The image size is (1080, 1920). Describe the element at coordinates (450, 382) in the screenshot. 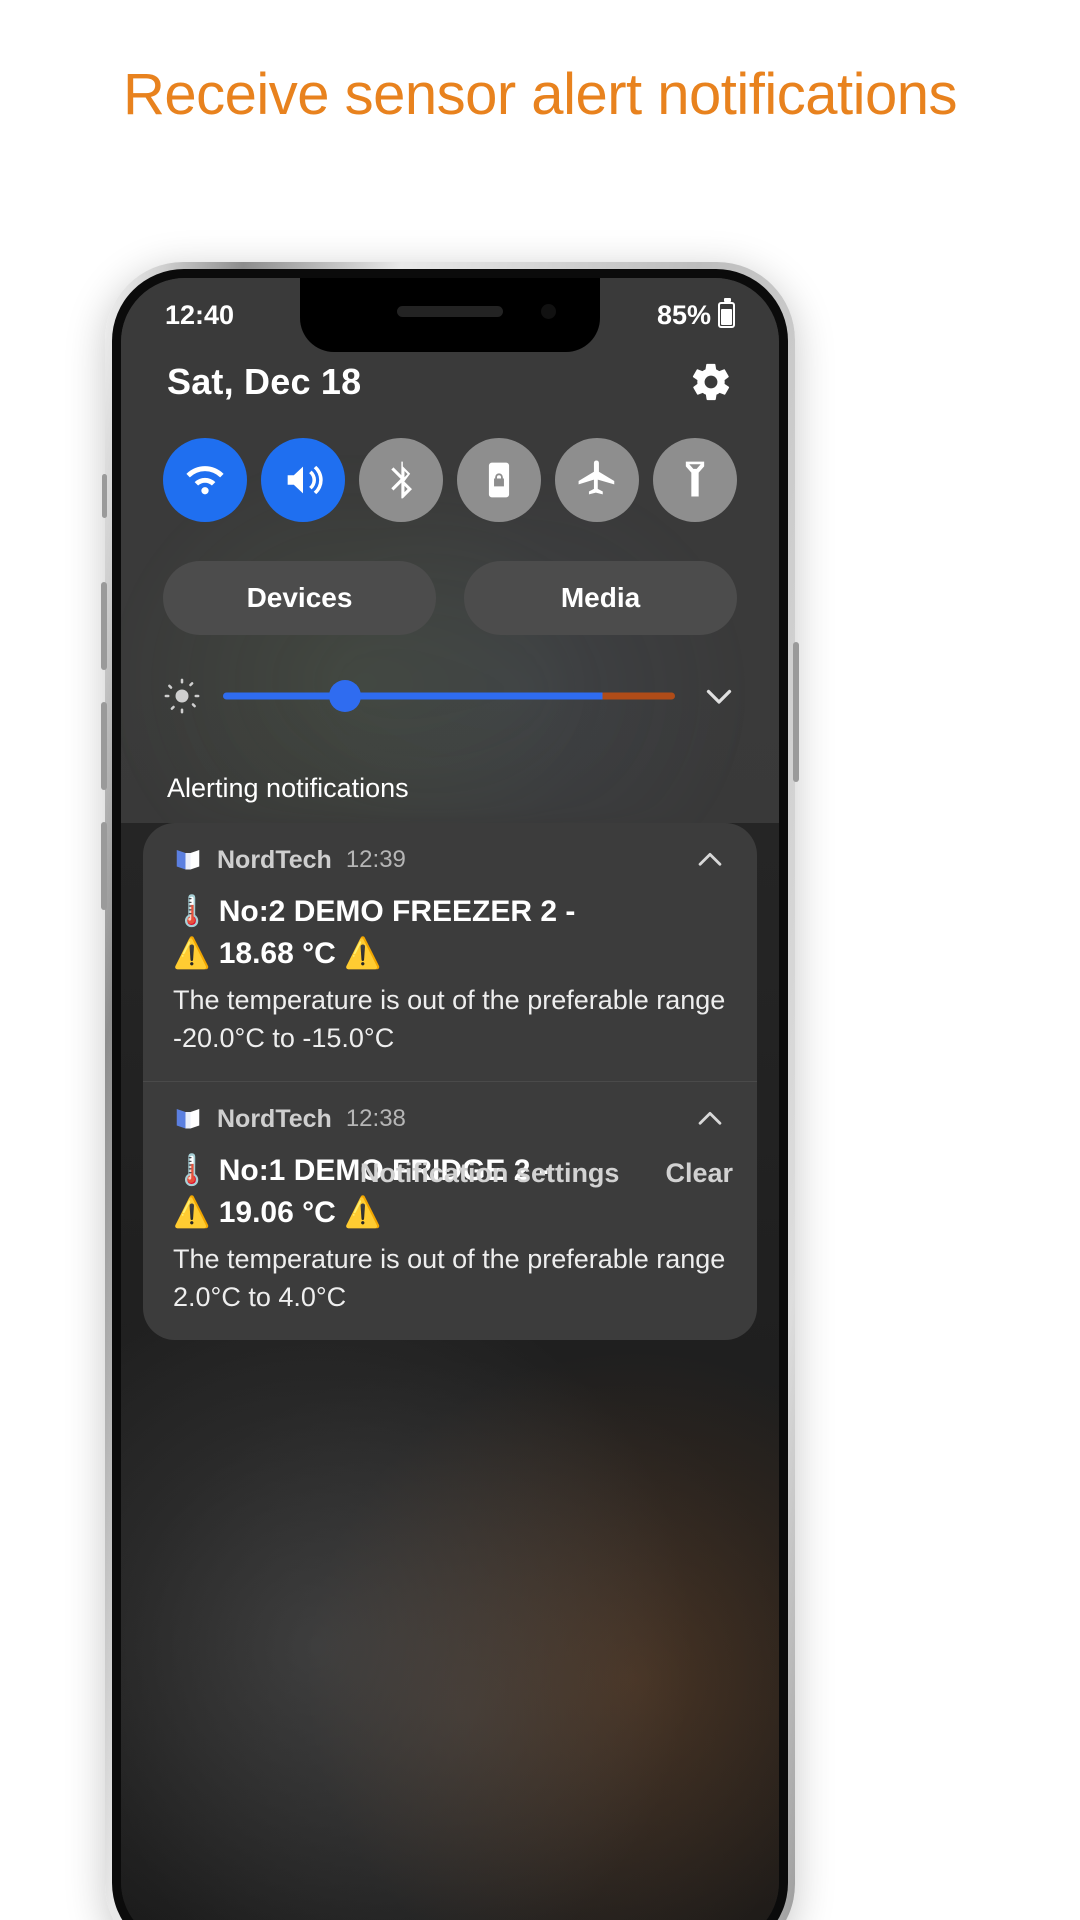

I see `shade-header: Sat, Dec 18` at that location.